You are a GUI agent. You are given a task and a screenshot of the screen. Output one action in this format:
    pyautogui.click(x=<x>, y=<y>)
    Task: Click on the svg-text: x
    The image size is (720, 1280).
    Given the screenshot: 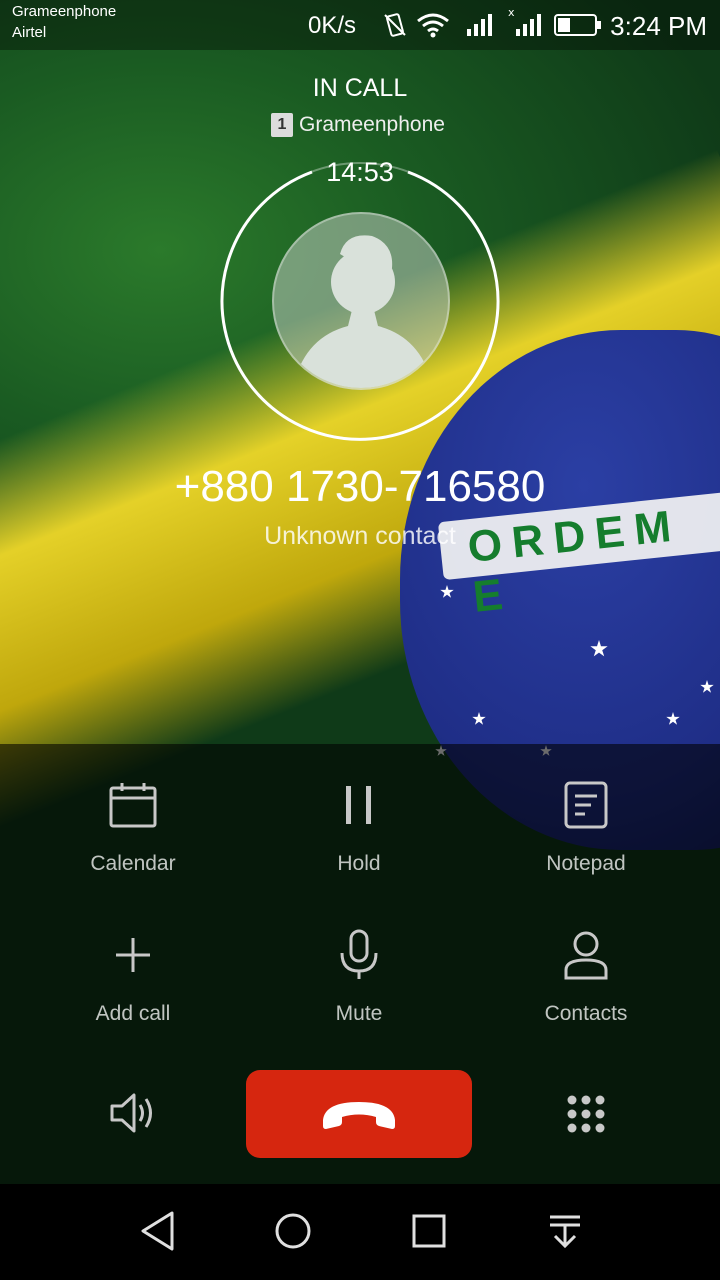 What is the action you would take?
    pyautogui.click(x=511, y=12)
    